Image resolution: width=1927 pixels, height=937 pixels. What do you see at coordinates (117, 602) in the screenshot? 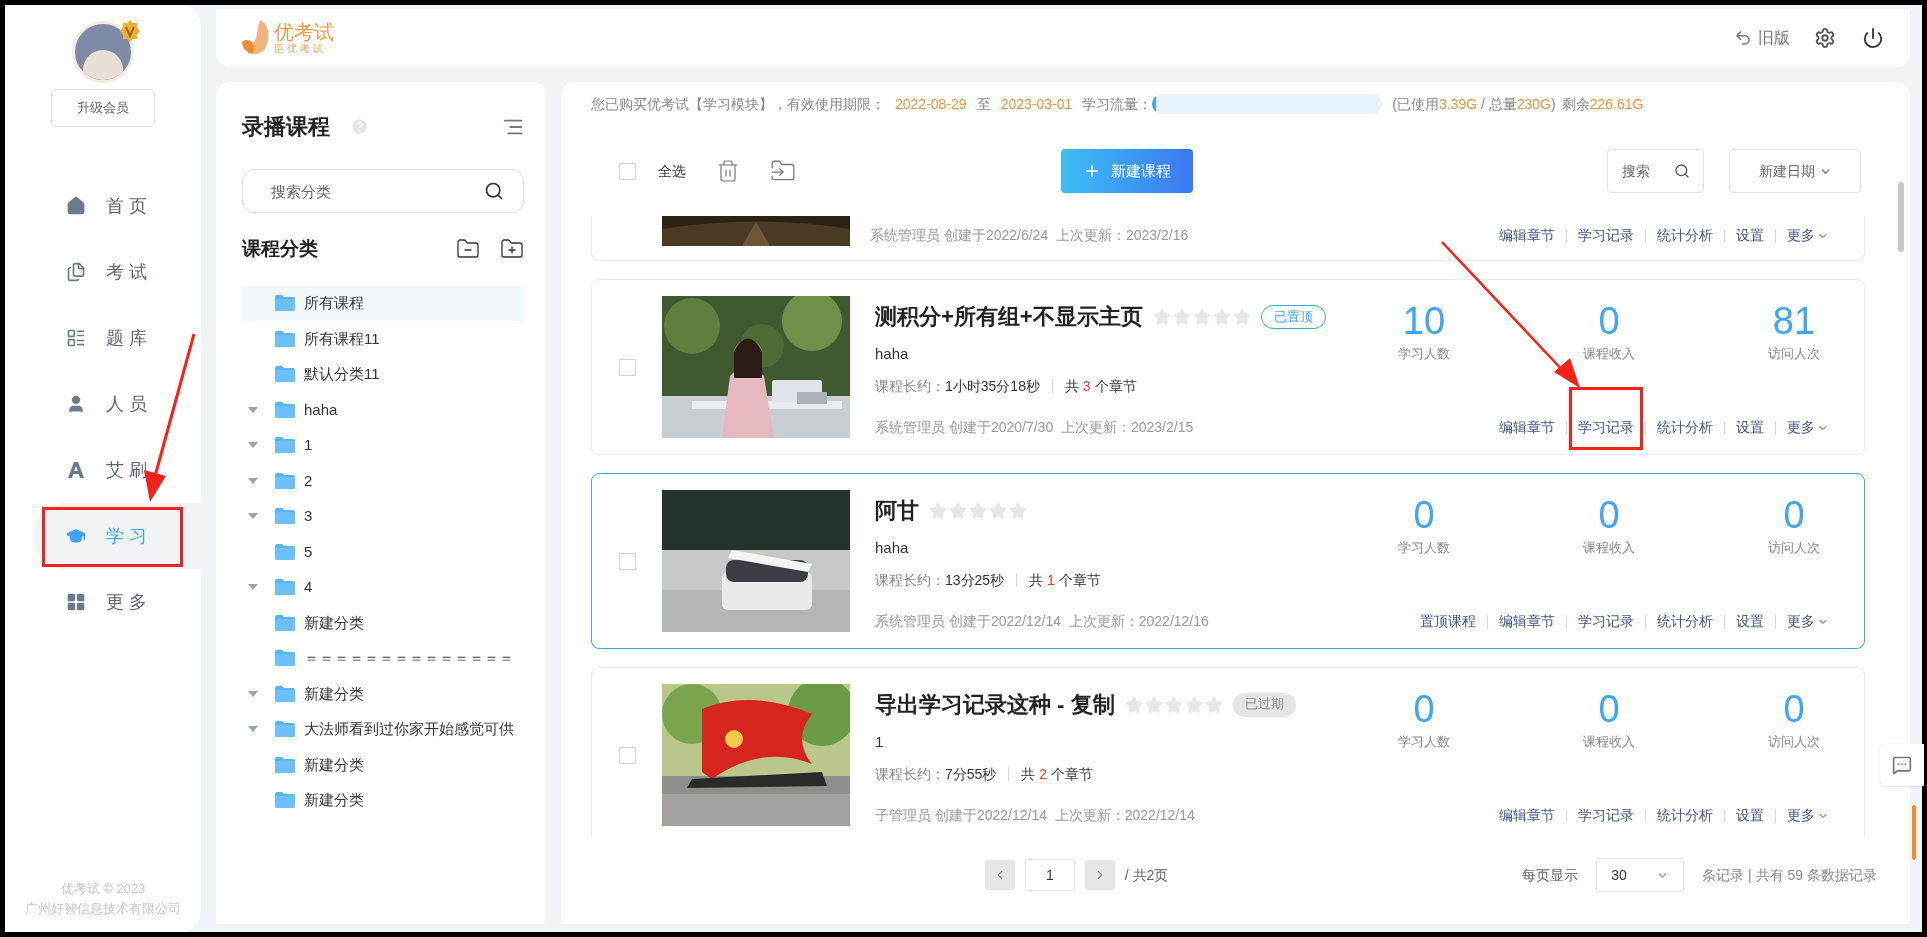
I see `nav-item: 更 多` at bounding box center [117, 602].